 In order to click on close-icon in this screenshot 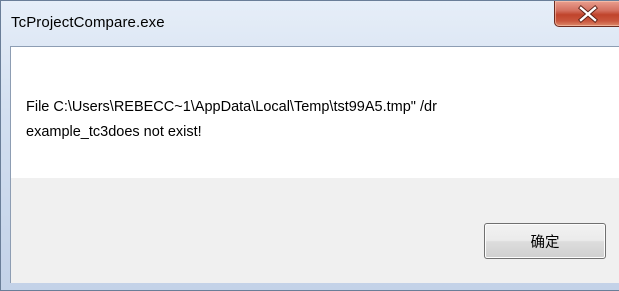, I will do `click(588, 14)`.